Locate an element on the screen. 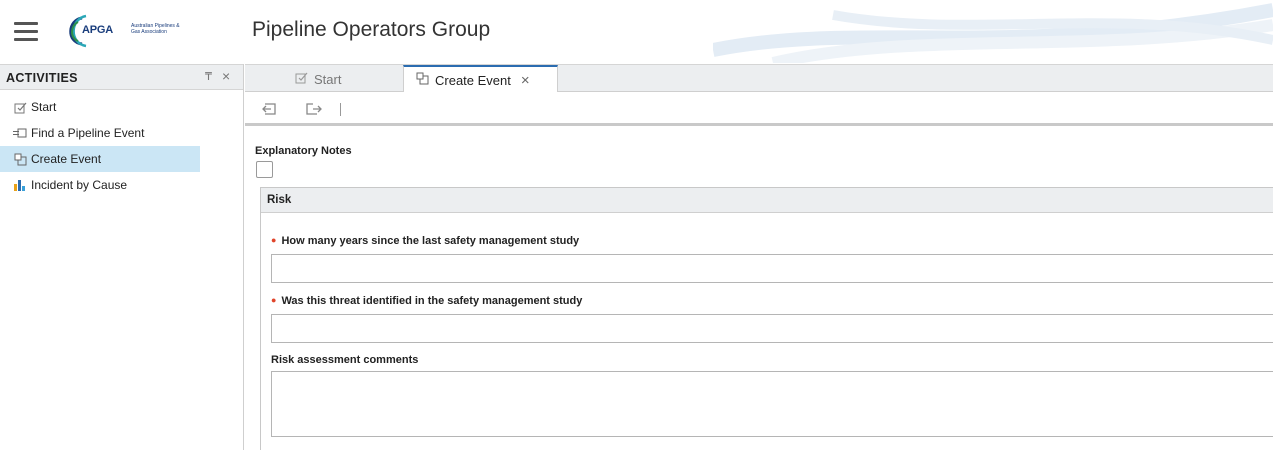 The height and width of the screenshot is (450, 1273). sidebar-item-label: Find a Pipeline Event is located at coordinates (88, 133).